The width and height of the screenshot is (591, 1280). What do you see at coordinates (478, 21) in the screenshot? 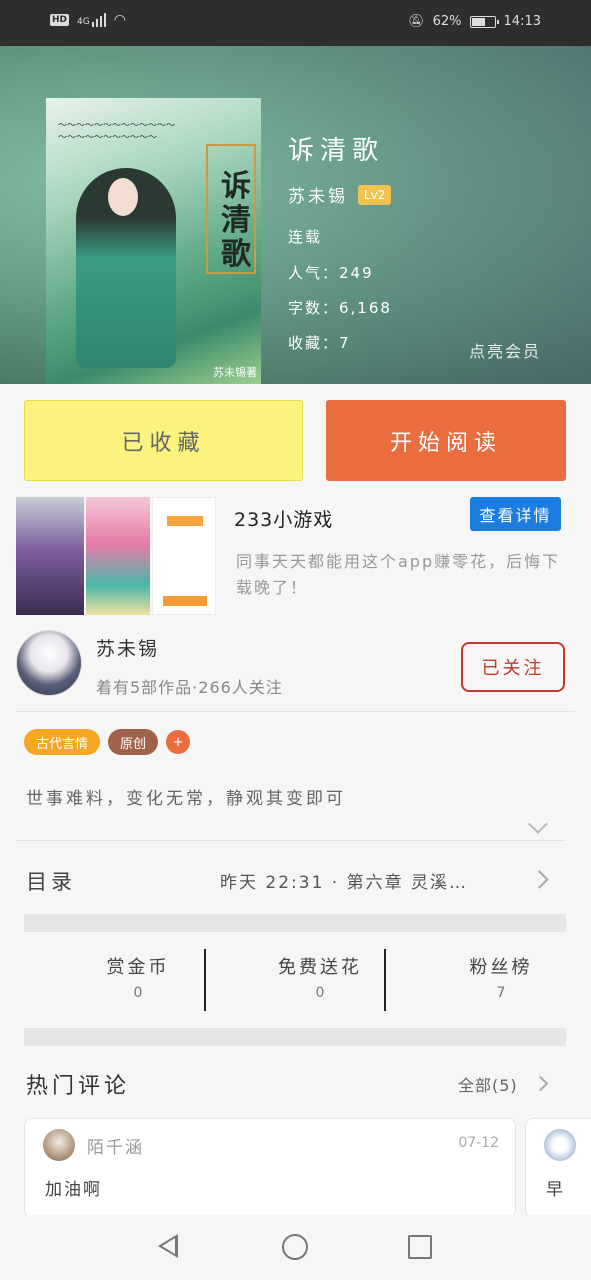
I see `battery-fill` at bounding box center [478, 21].